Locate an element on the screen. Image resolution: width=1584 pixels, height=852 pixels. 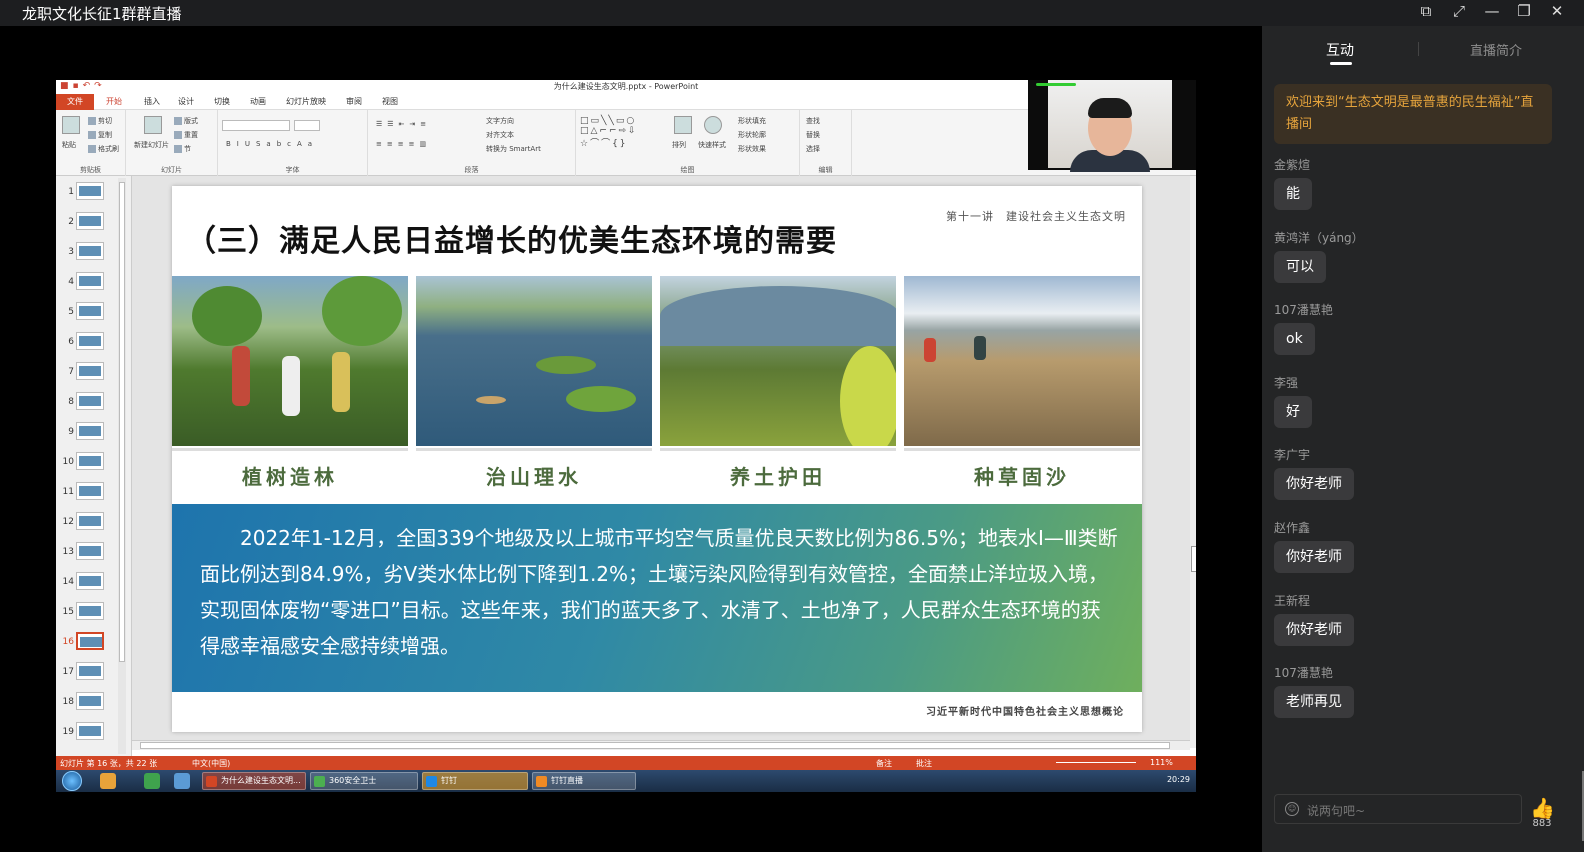
shapes-gallery: □▭╲╲▭○ □△⌐⌐⇨⇩ ☆⌒⌒{} is located at coordinates (609, 132).